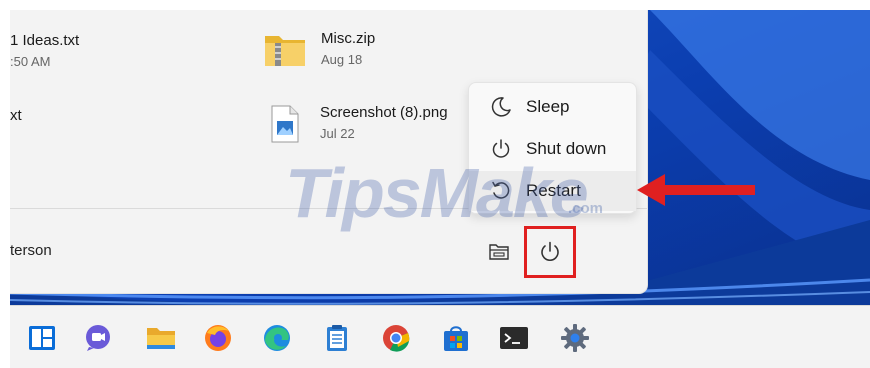 Image resolution: width=870 pixels, height=368 pixels. Describe the element at coordinates (44, 50) in the screenshot. I see `recommended-file-ideas: 1 Ideas.txt :50 AM` at that location.